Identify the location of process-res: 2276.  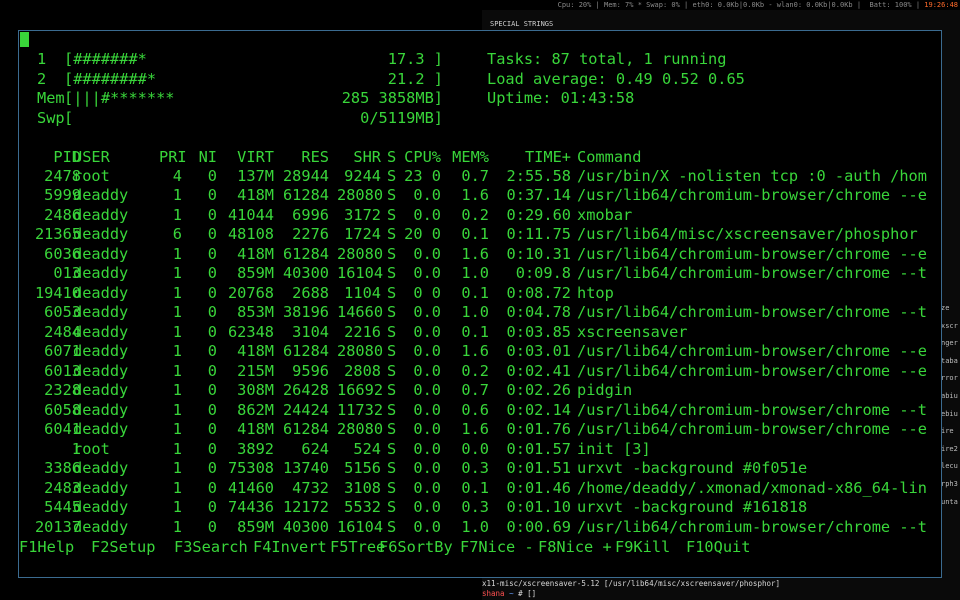
(310, 234).